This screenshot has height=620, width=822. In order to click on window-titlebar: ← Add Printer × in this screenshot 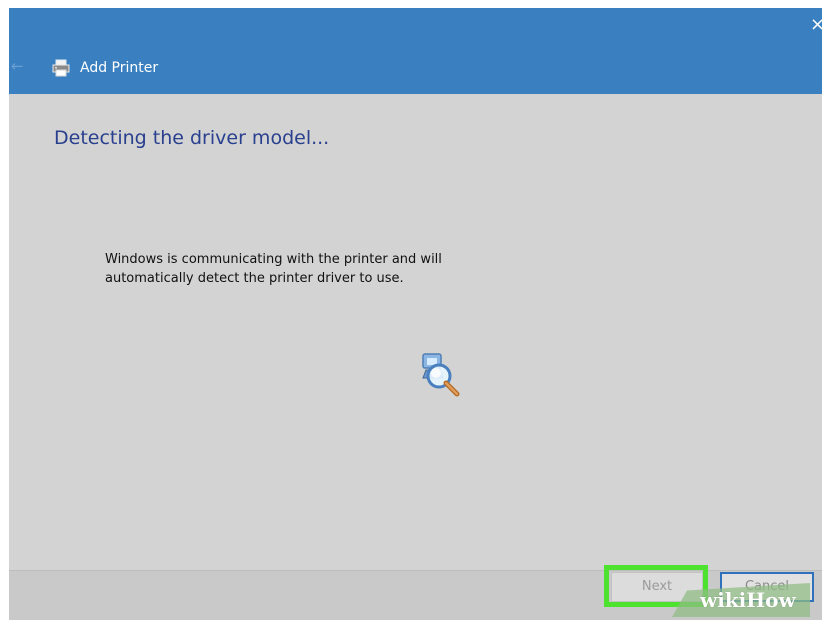, I will do `click(415, 51)`.